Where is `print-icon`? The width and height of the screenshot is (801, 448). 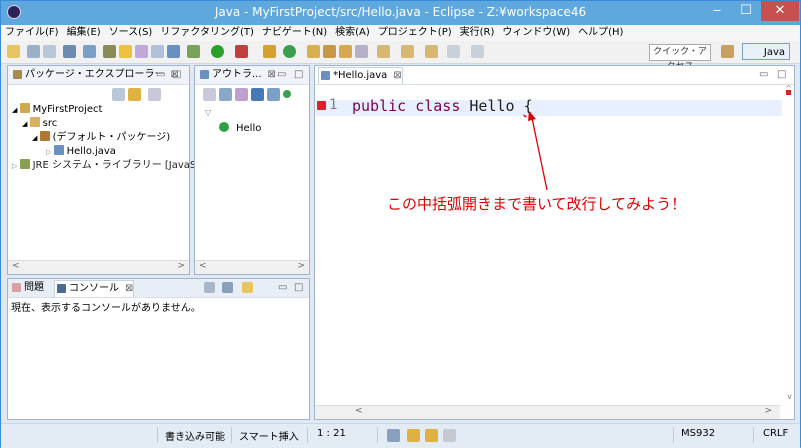
print-icon is located at coordinates (69, 51).